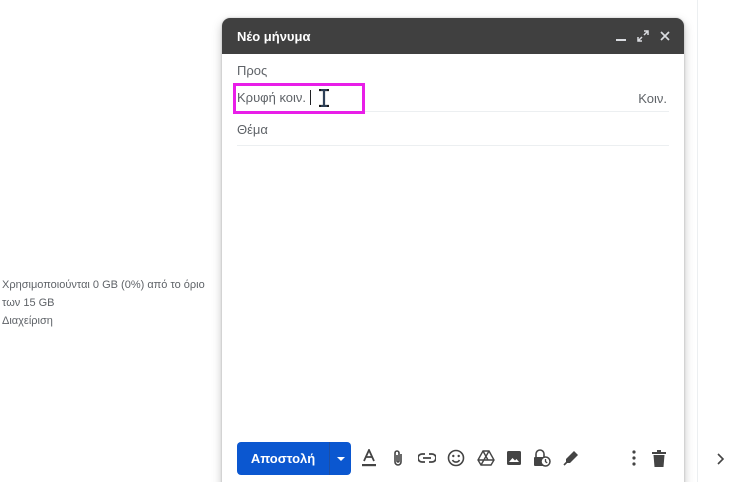 The image size is (744, 482). I want to click on send-button: Αποστολή, so click(283, 458).